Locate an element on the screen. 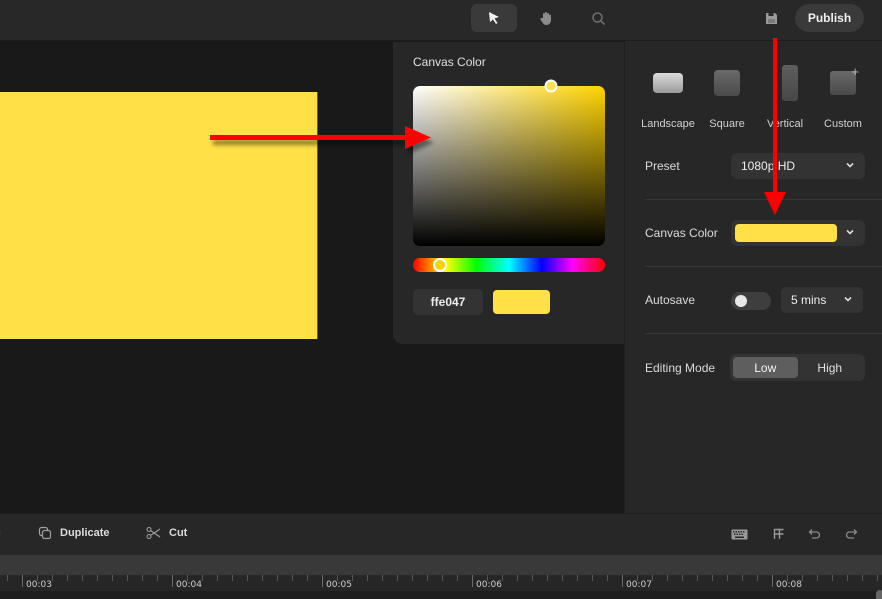 This screenshot has height=599, width=882. split-icon is located at coordinates (778, 533).